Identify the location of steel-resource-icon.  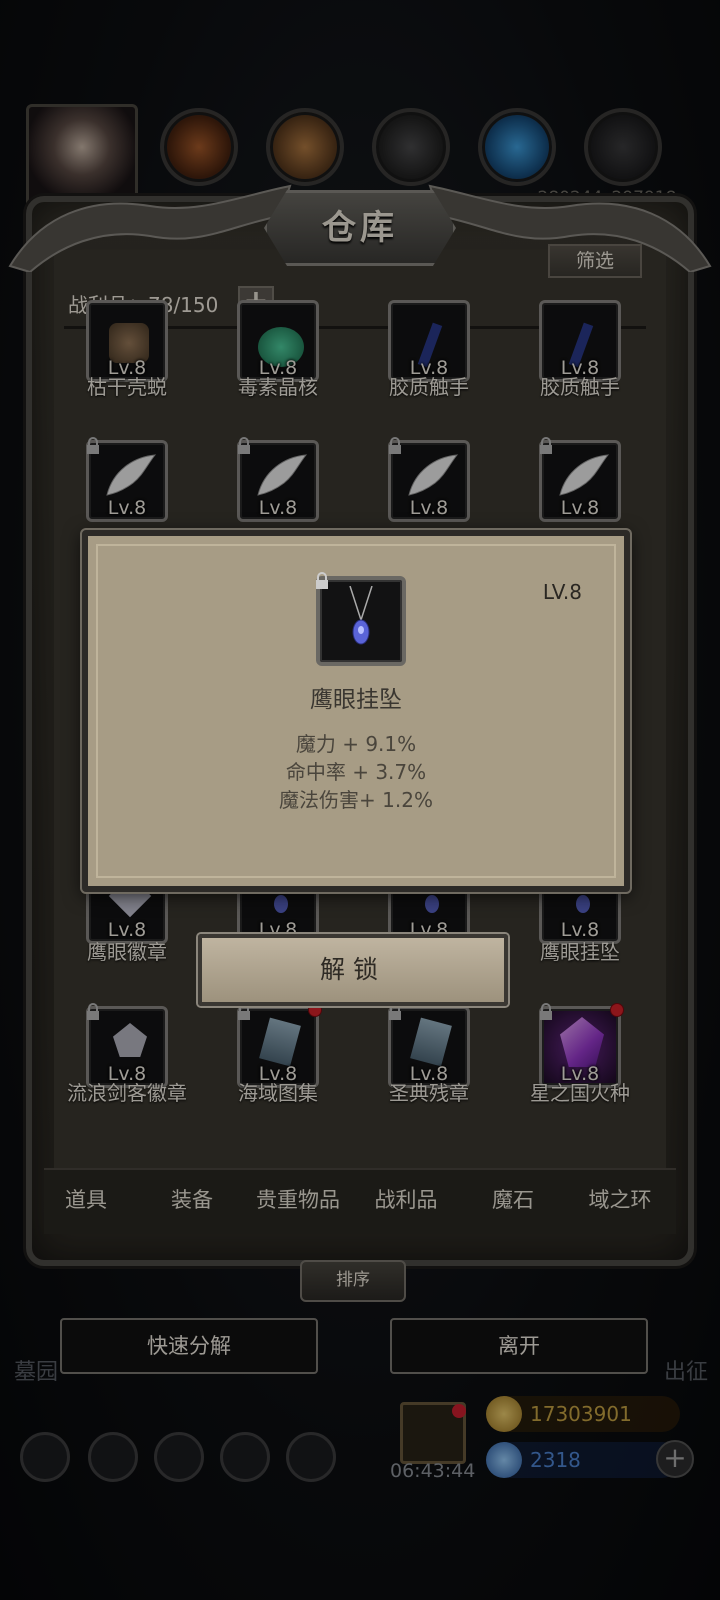
(623, 147).